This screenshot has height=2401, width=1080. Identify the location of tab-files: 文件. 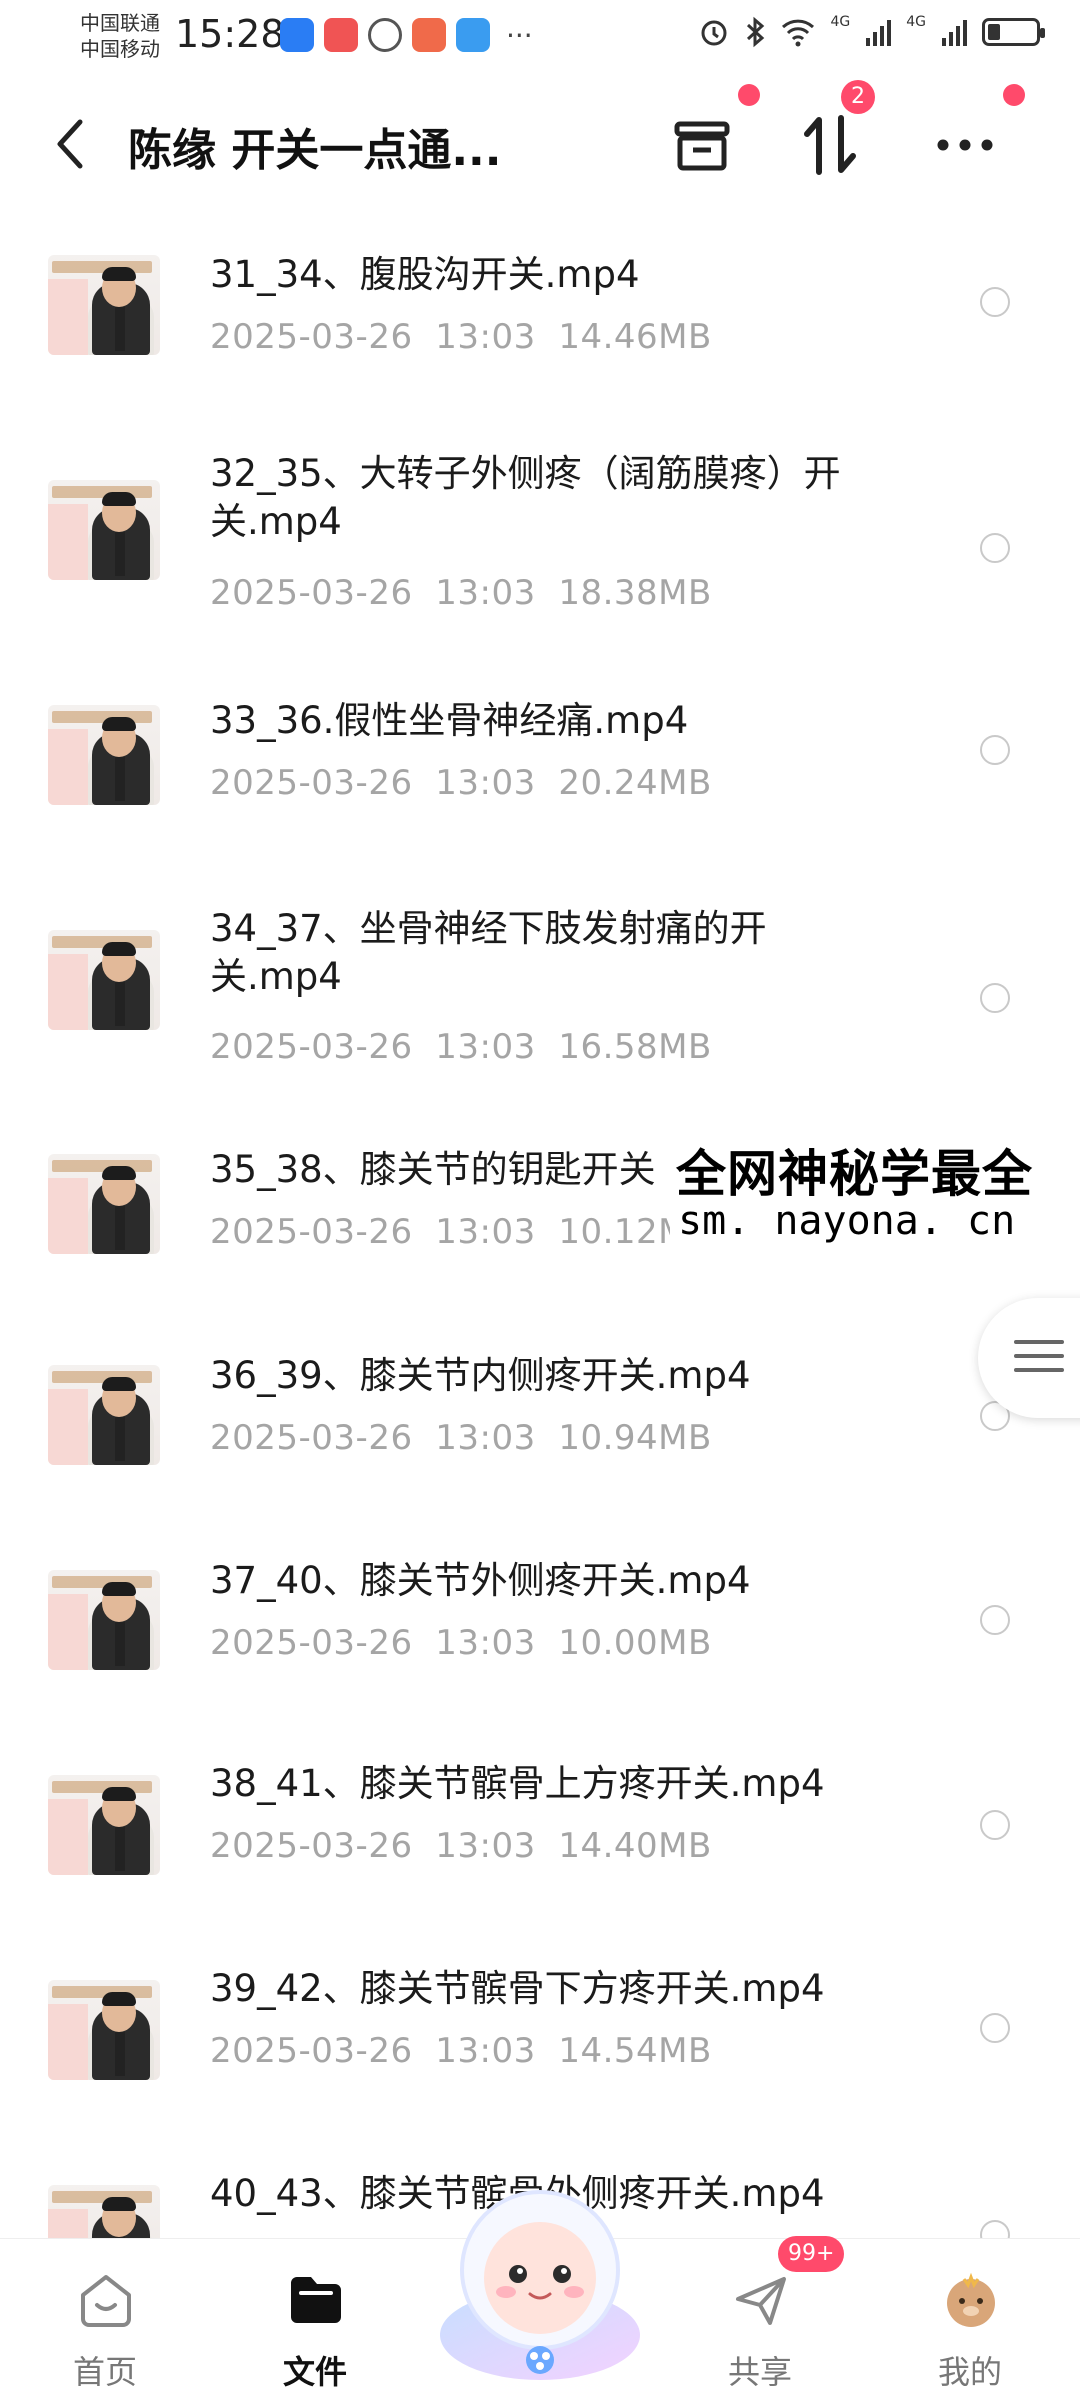
(315, 2325).